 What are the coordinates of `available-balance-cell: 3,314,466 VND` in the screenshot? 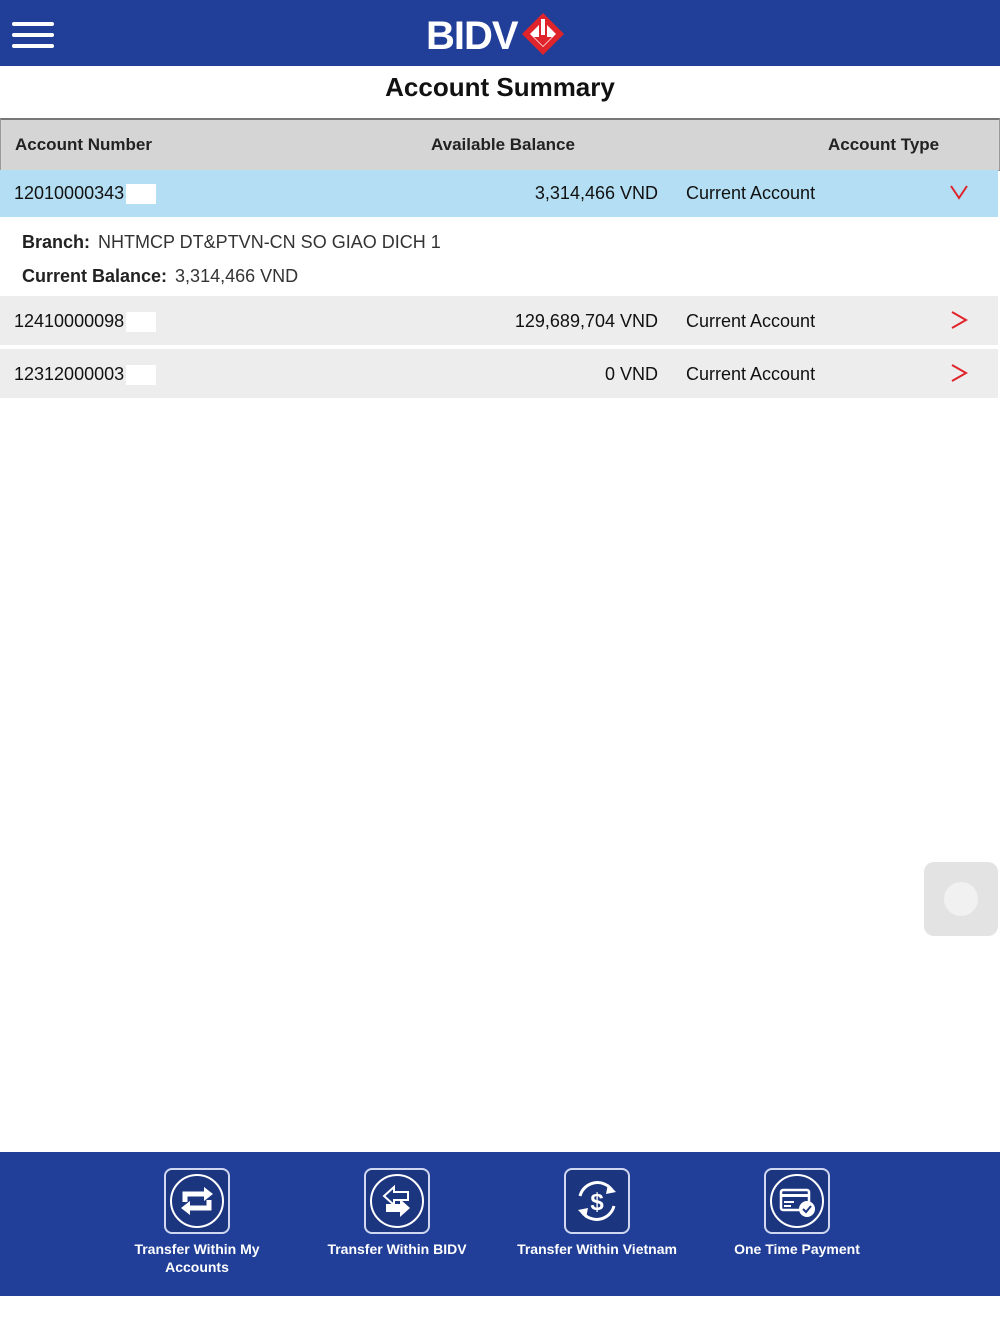 It's located at (596, 193).